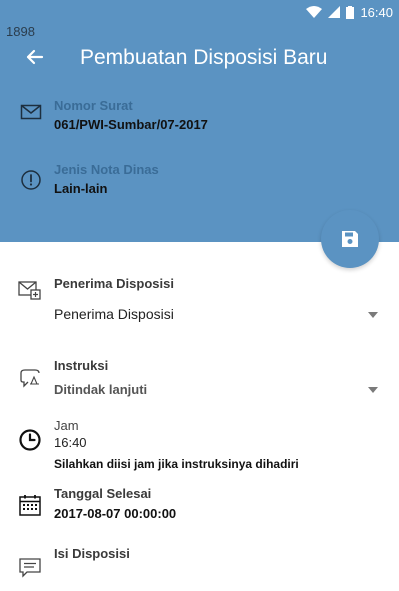 This screenshot has width=399, height=591. What do you see at coordinates (203, 306) in the screenshot?
I see `penerima-field: Penerima Disposisi Penerima Disposisi` at bounding box center [203, 306].